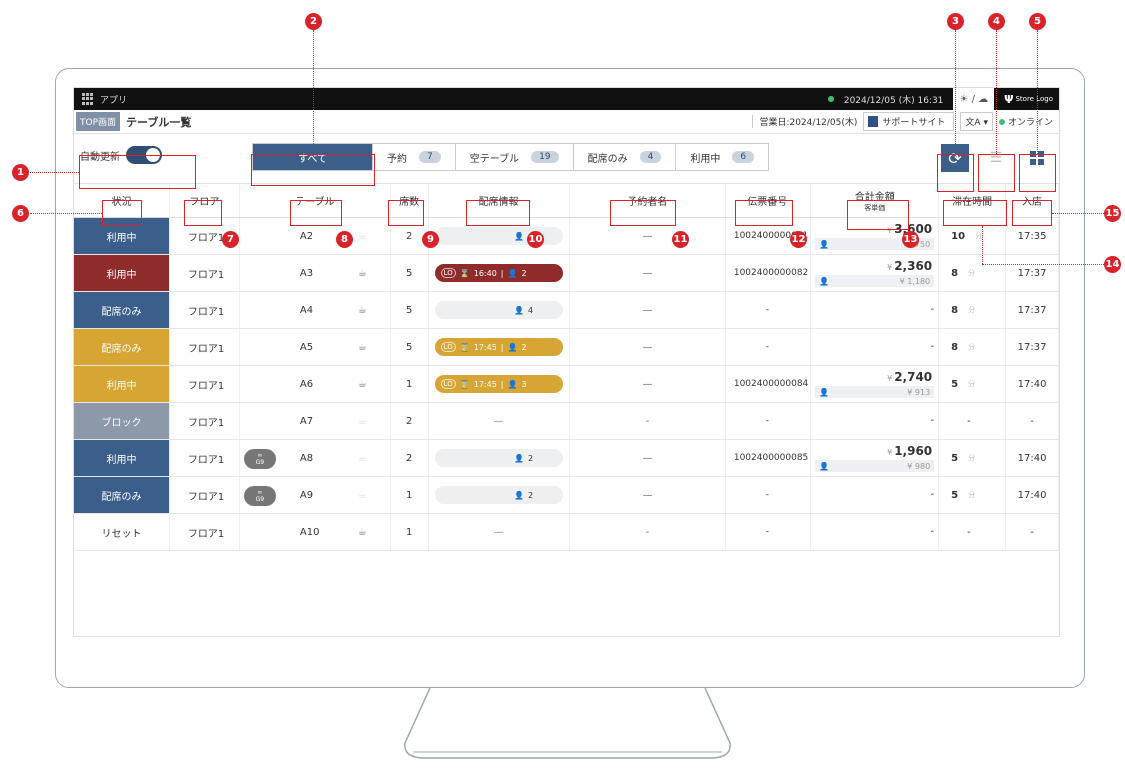 The height and width of the screenshot is (769, 1125). What do you see at coordinates (875, 273) in the screenshot?
I see `total-cell: ¥2,360 👤 ¥ 1,180` at bounding box center [875, 273].